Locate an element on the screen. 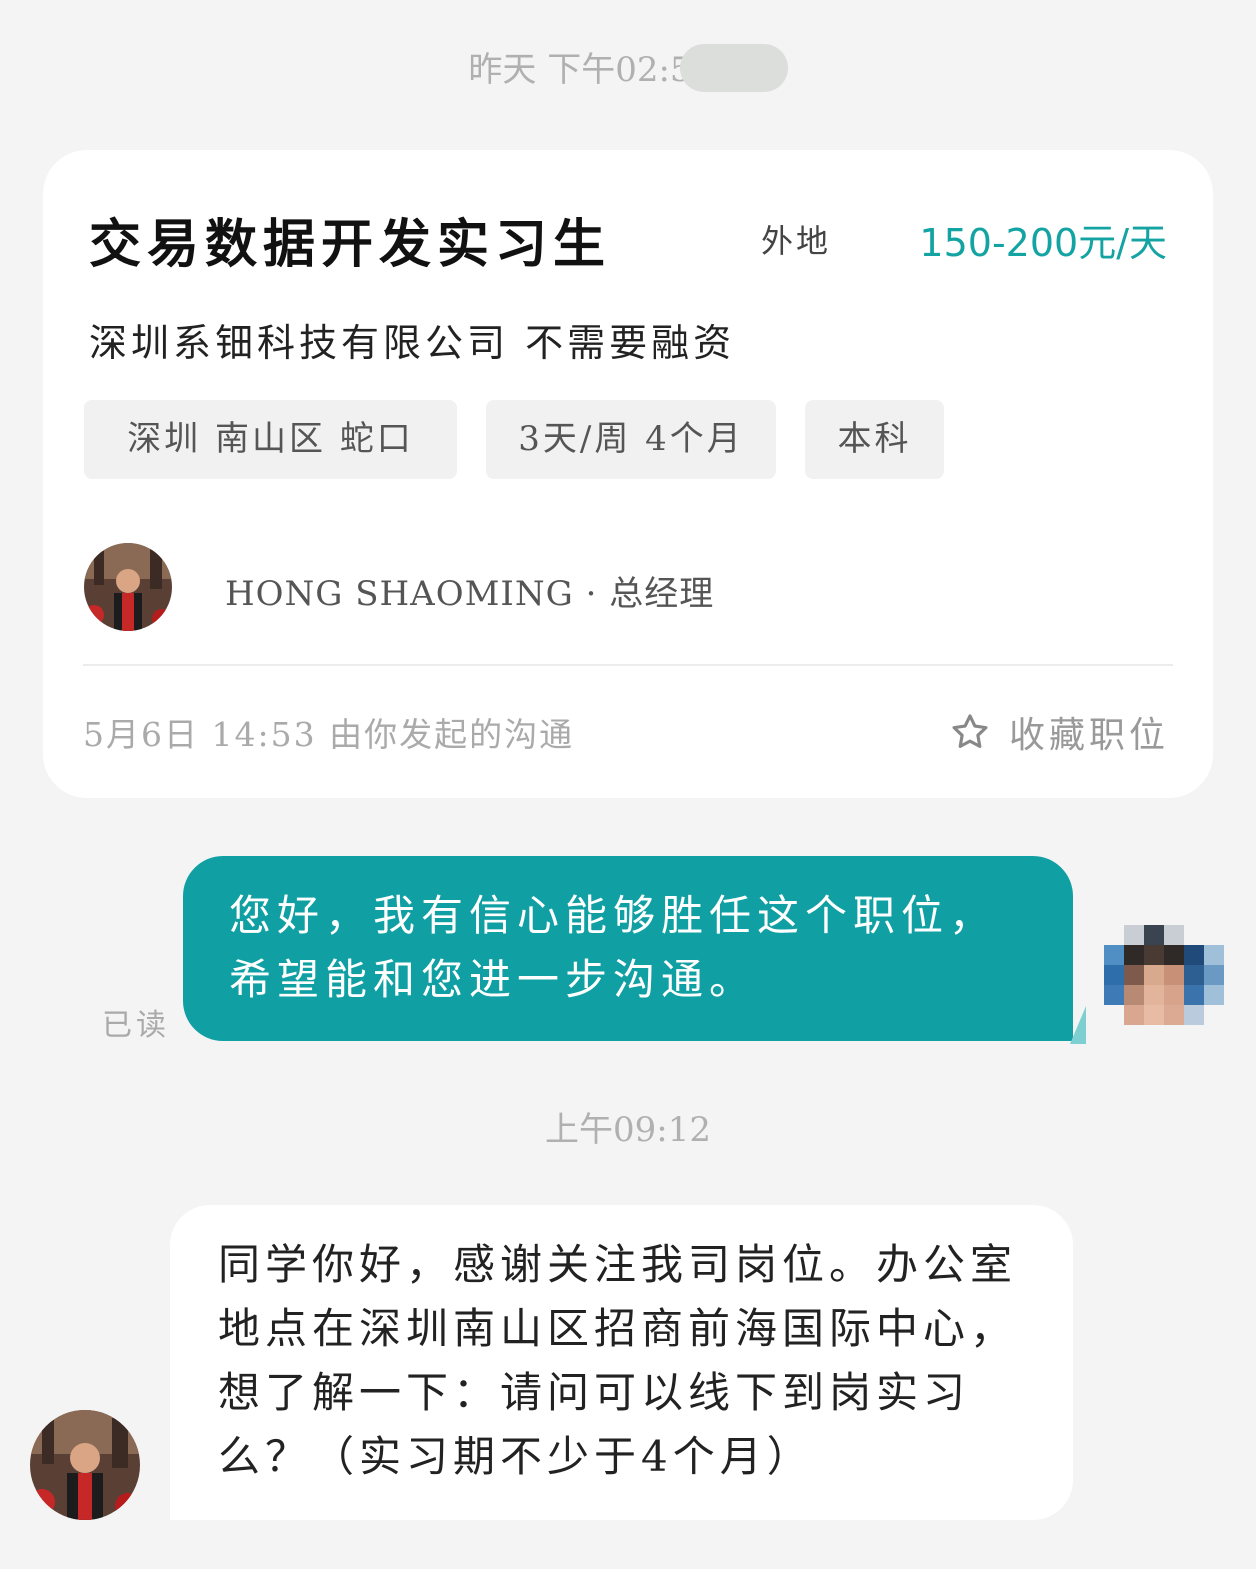 Image resolution: width=1256 pixels, height=1569 pixels. outgoing-message-bubble: 您好，我有信心能够胜任这个职位，希望能和您进一步沟通。 is located at coordinates (628, 948).